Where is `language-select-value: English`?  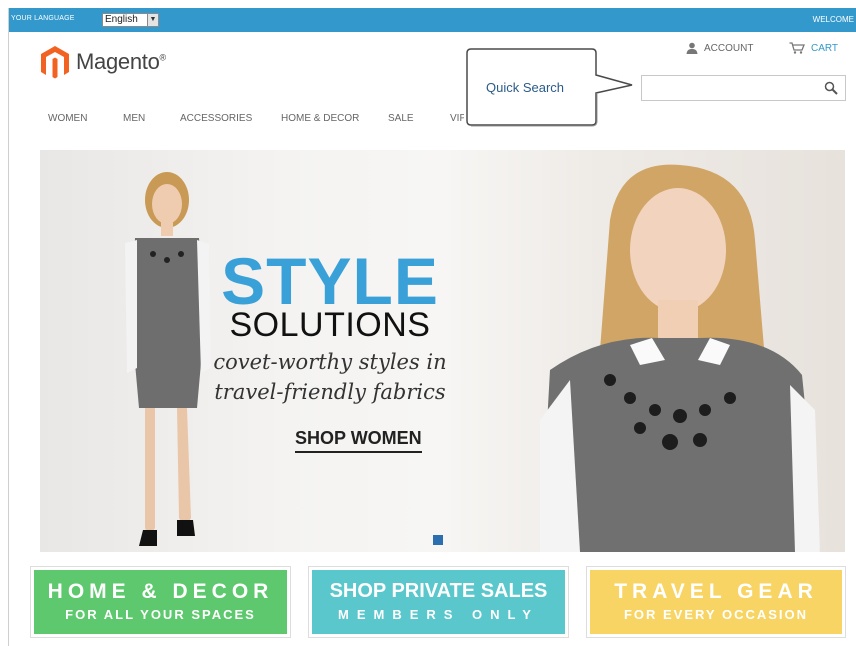 language-select-value: English is located at coordinates (121, 19).